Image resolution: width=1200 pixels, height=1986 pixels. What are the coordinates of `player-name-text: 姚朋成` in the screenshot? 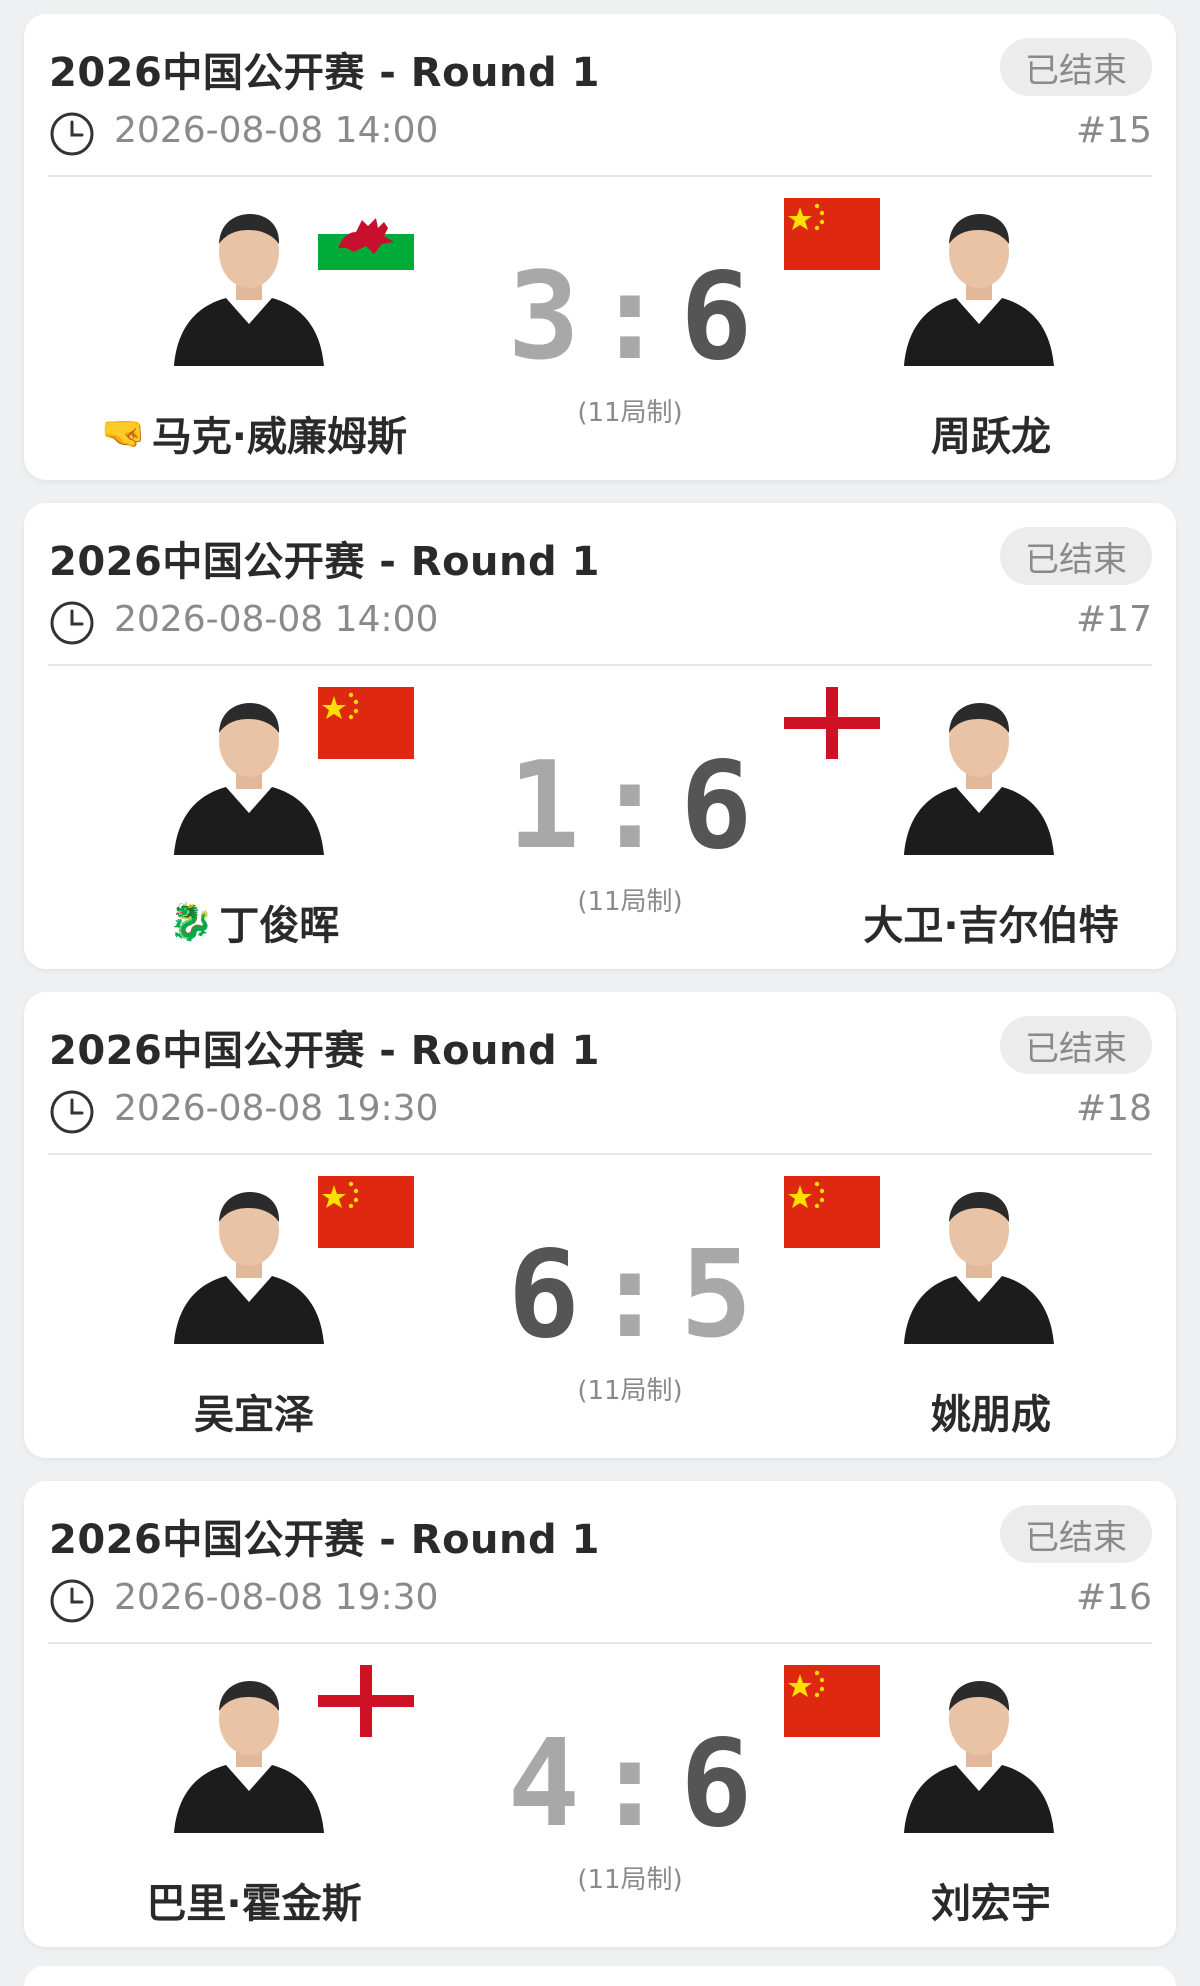 It's located at (991, 1415).